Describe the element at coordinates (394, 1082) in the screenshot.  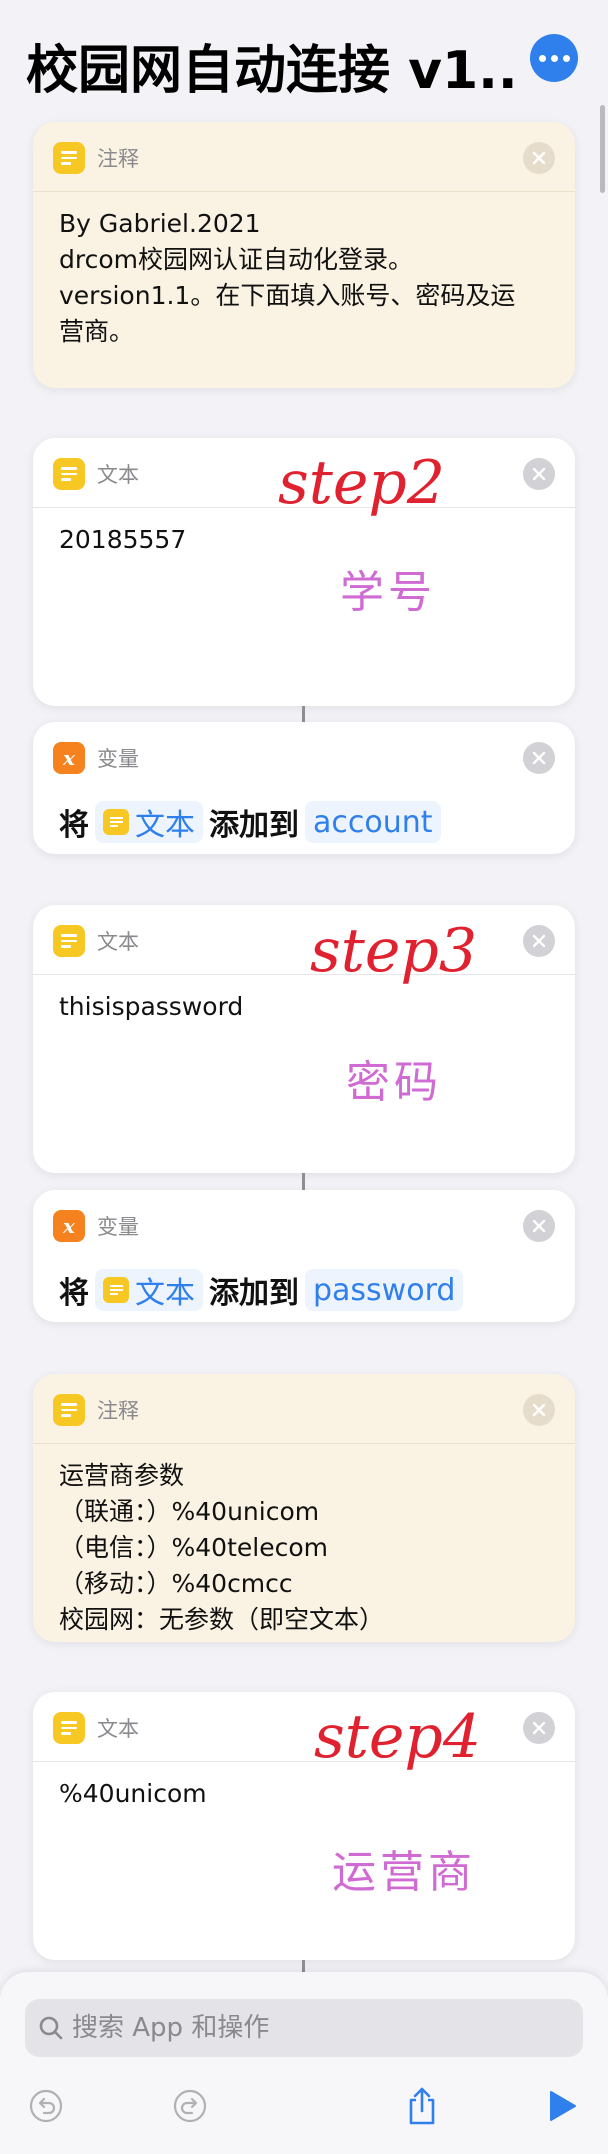
I see `handwritten-password: 密码` at that location.